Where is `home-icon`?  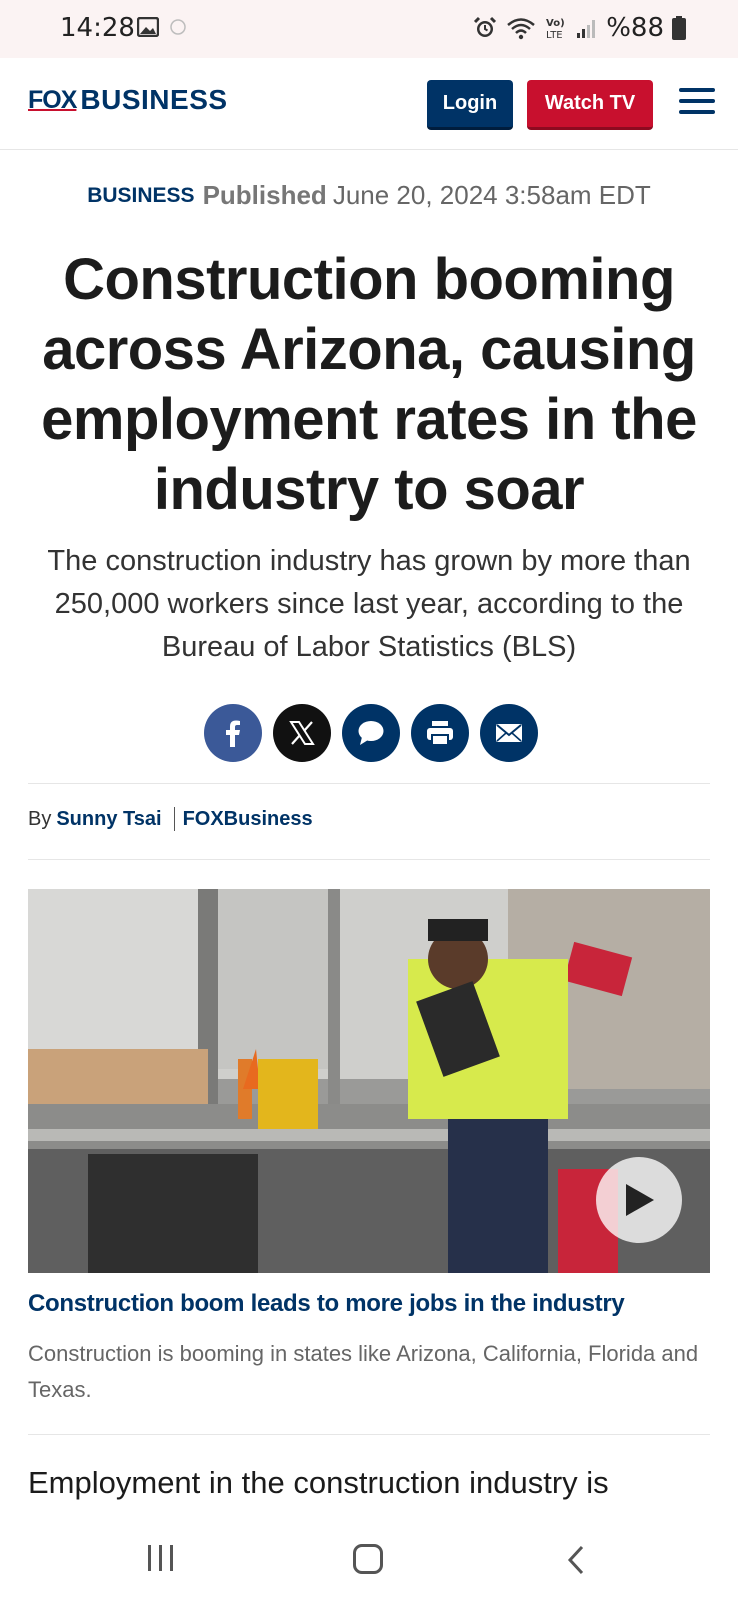 home-icon is located at coordinates (368, 1559).